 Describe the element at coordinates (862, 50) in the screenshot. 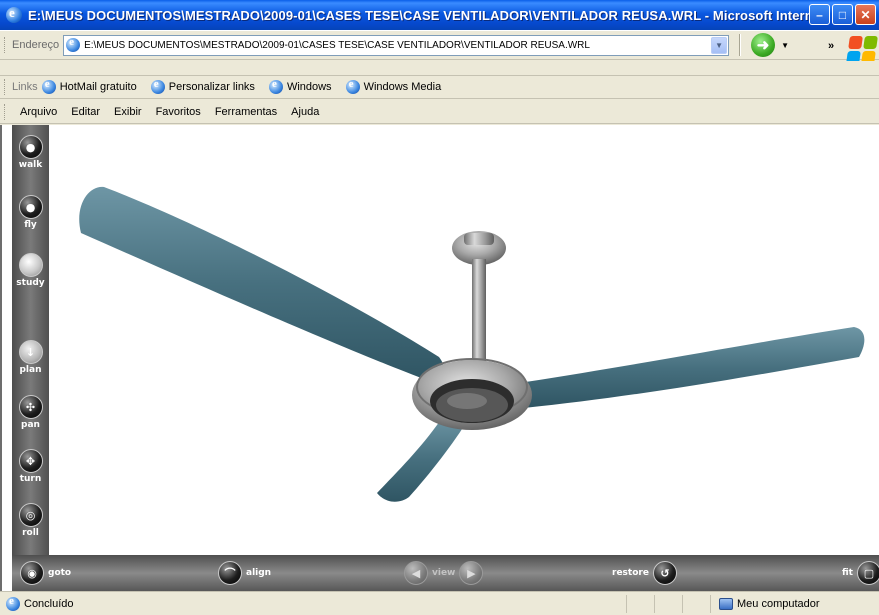

I see `windows-logo-icon` at that location.